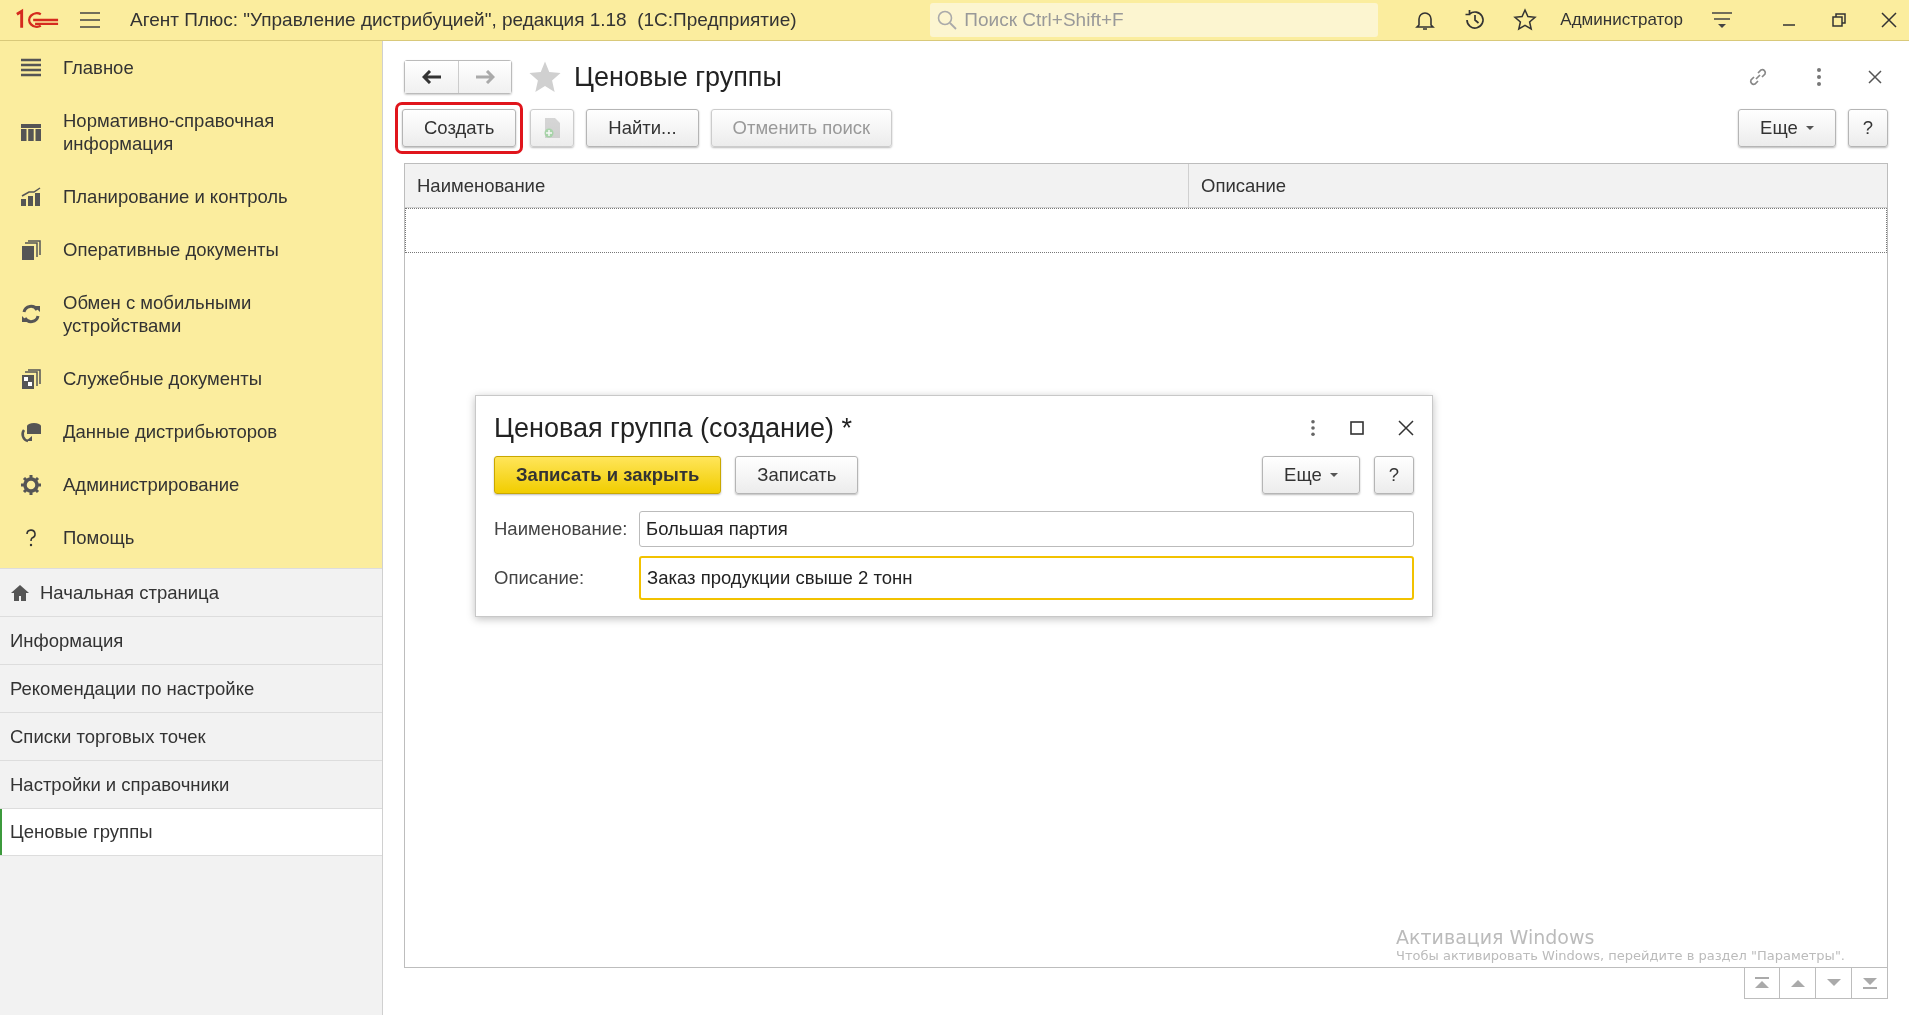  What do you see at coordinates (191, 196) in the screenshot?
I see `section-item: Планирование и контроль` at bounding box center [191, 196].